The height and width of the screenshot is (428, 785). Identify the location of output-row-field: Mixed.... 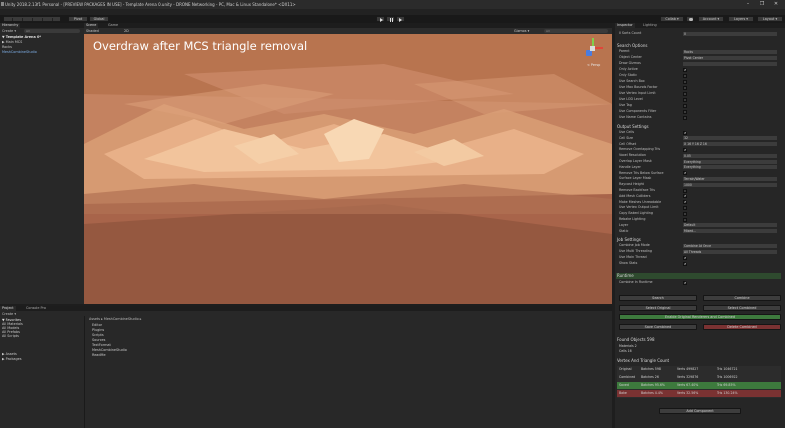
(730, 231).